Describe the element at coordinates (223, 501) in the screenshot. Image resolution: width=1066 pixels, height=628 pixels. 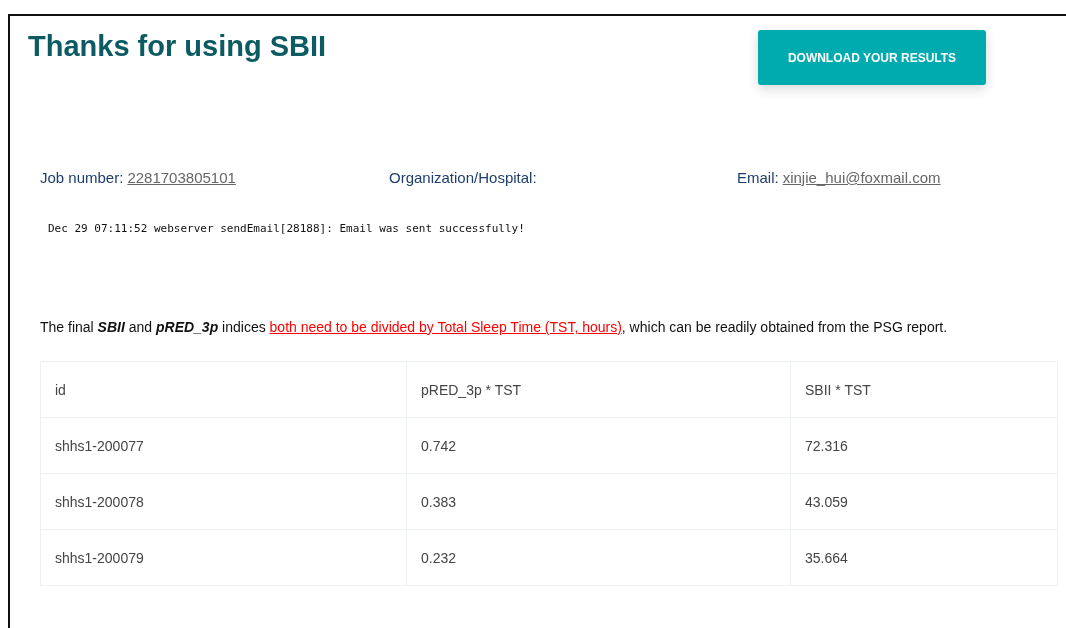
I see `table-cell: shhs1-200078` at that location.